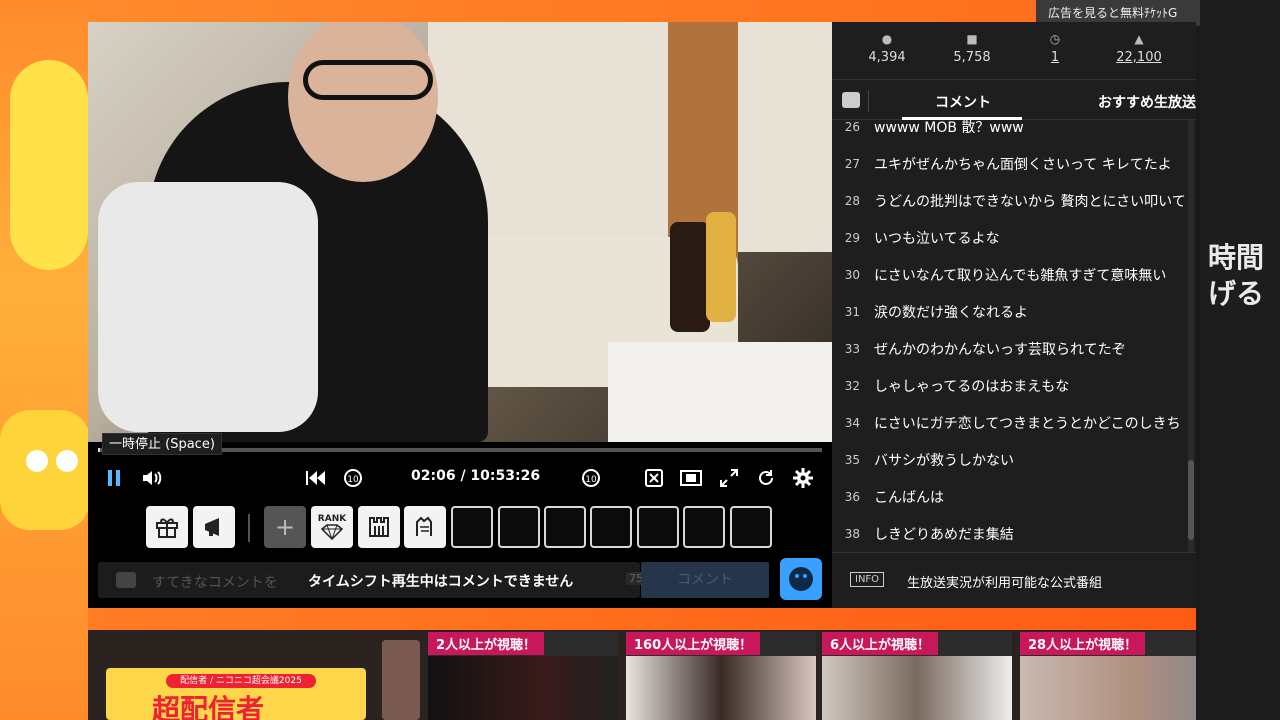  What do you see at coordinates (152, 478) in the screenshot?
I see `volume-button` at bounding box center [152, 478].